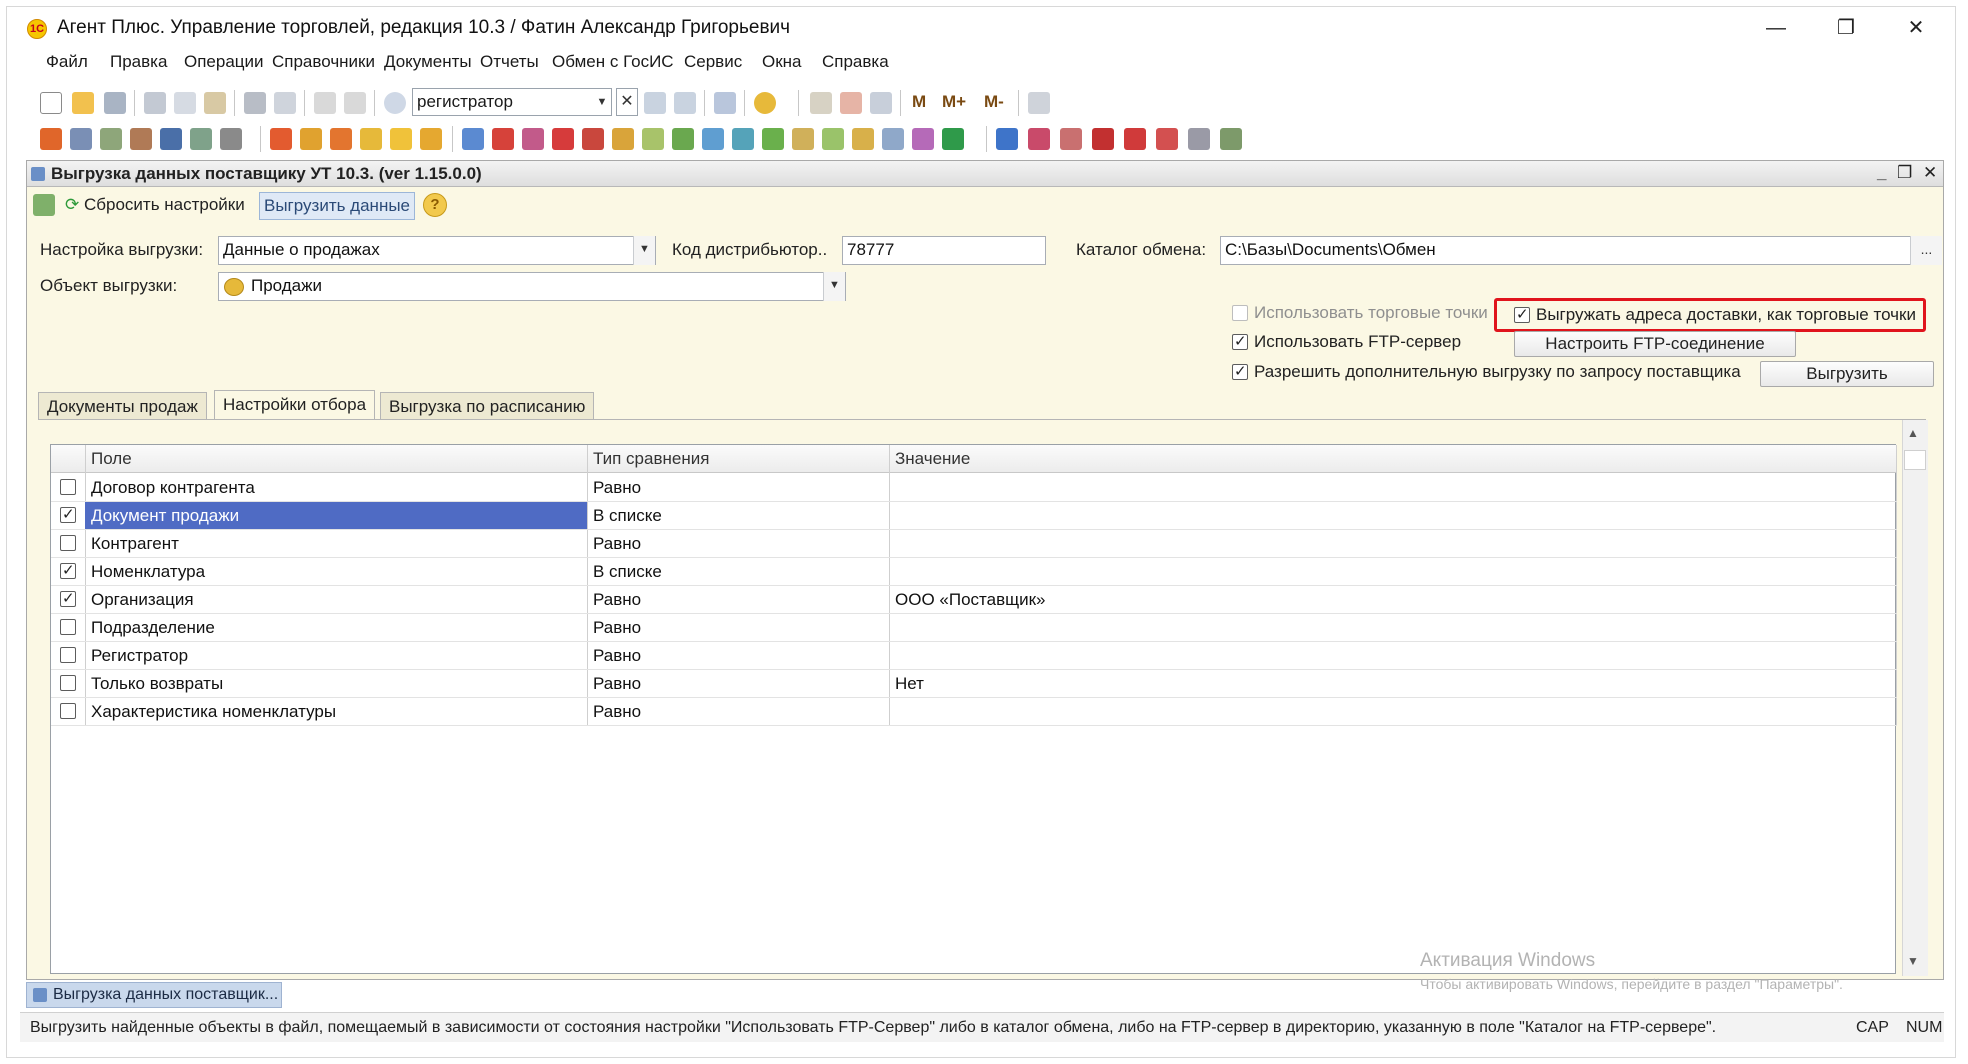  I want to click on object-select: Продажи, so click(532, 286).